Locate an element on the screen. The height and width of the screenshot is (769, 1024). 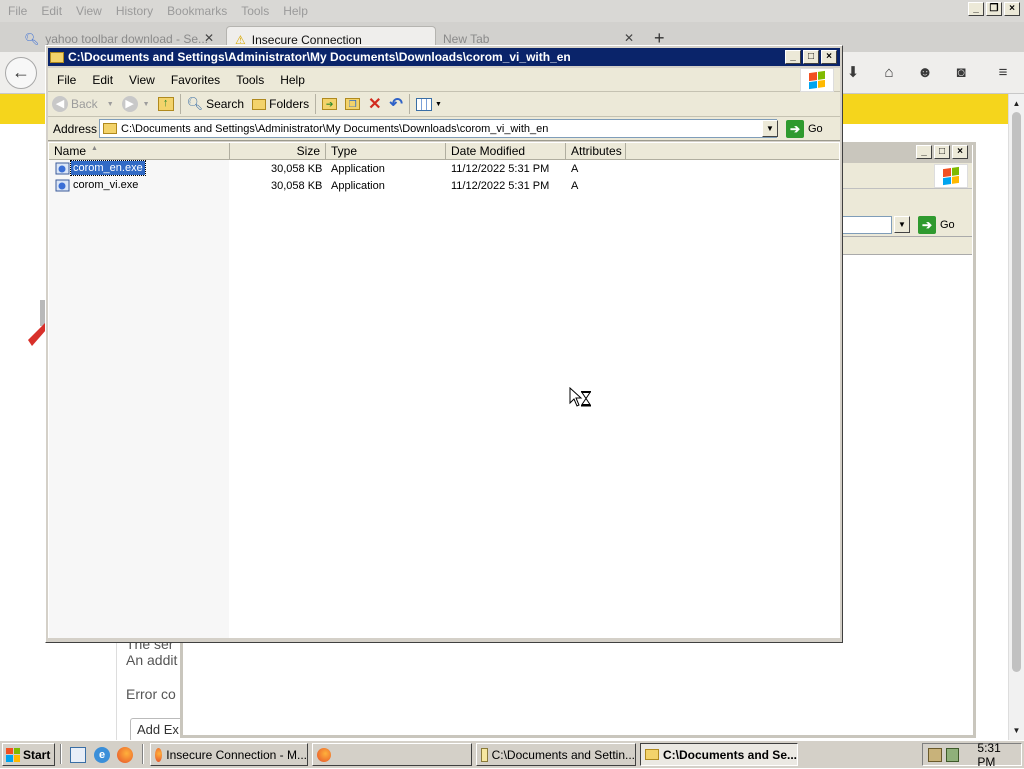
forward-arrow-icon: ▶ is located at coordinates (129, 104).